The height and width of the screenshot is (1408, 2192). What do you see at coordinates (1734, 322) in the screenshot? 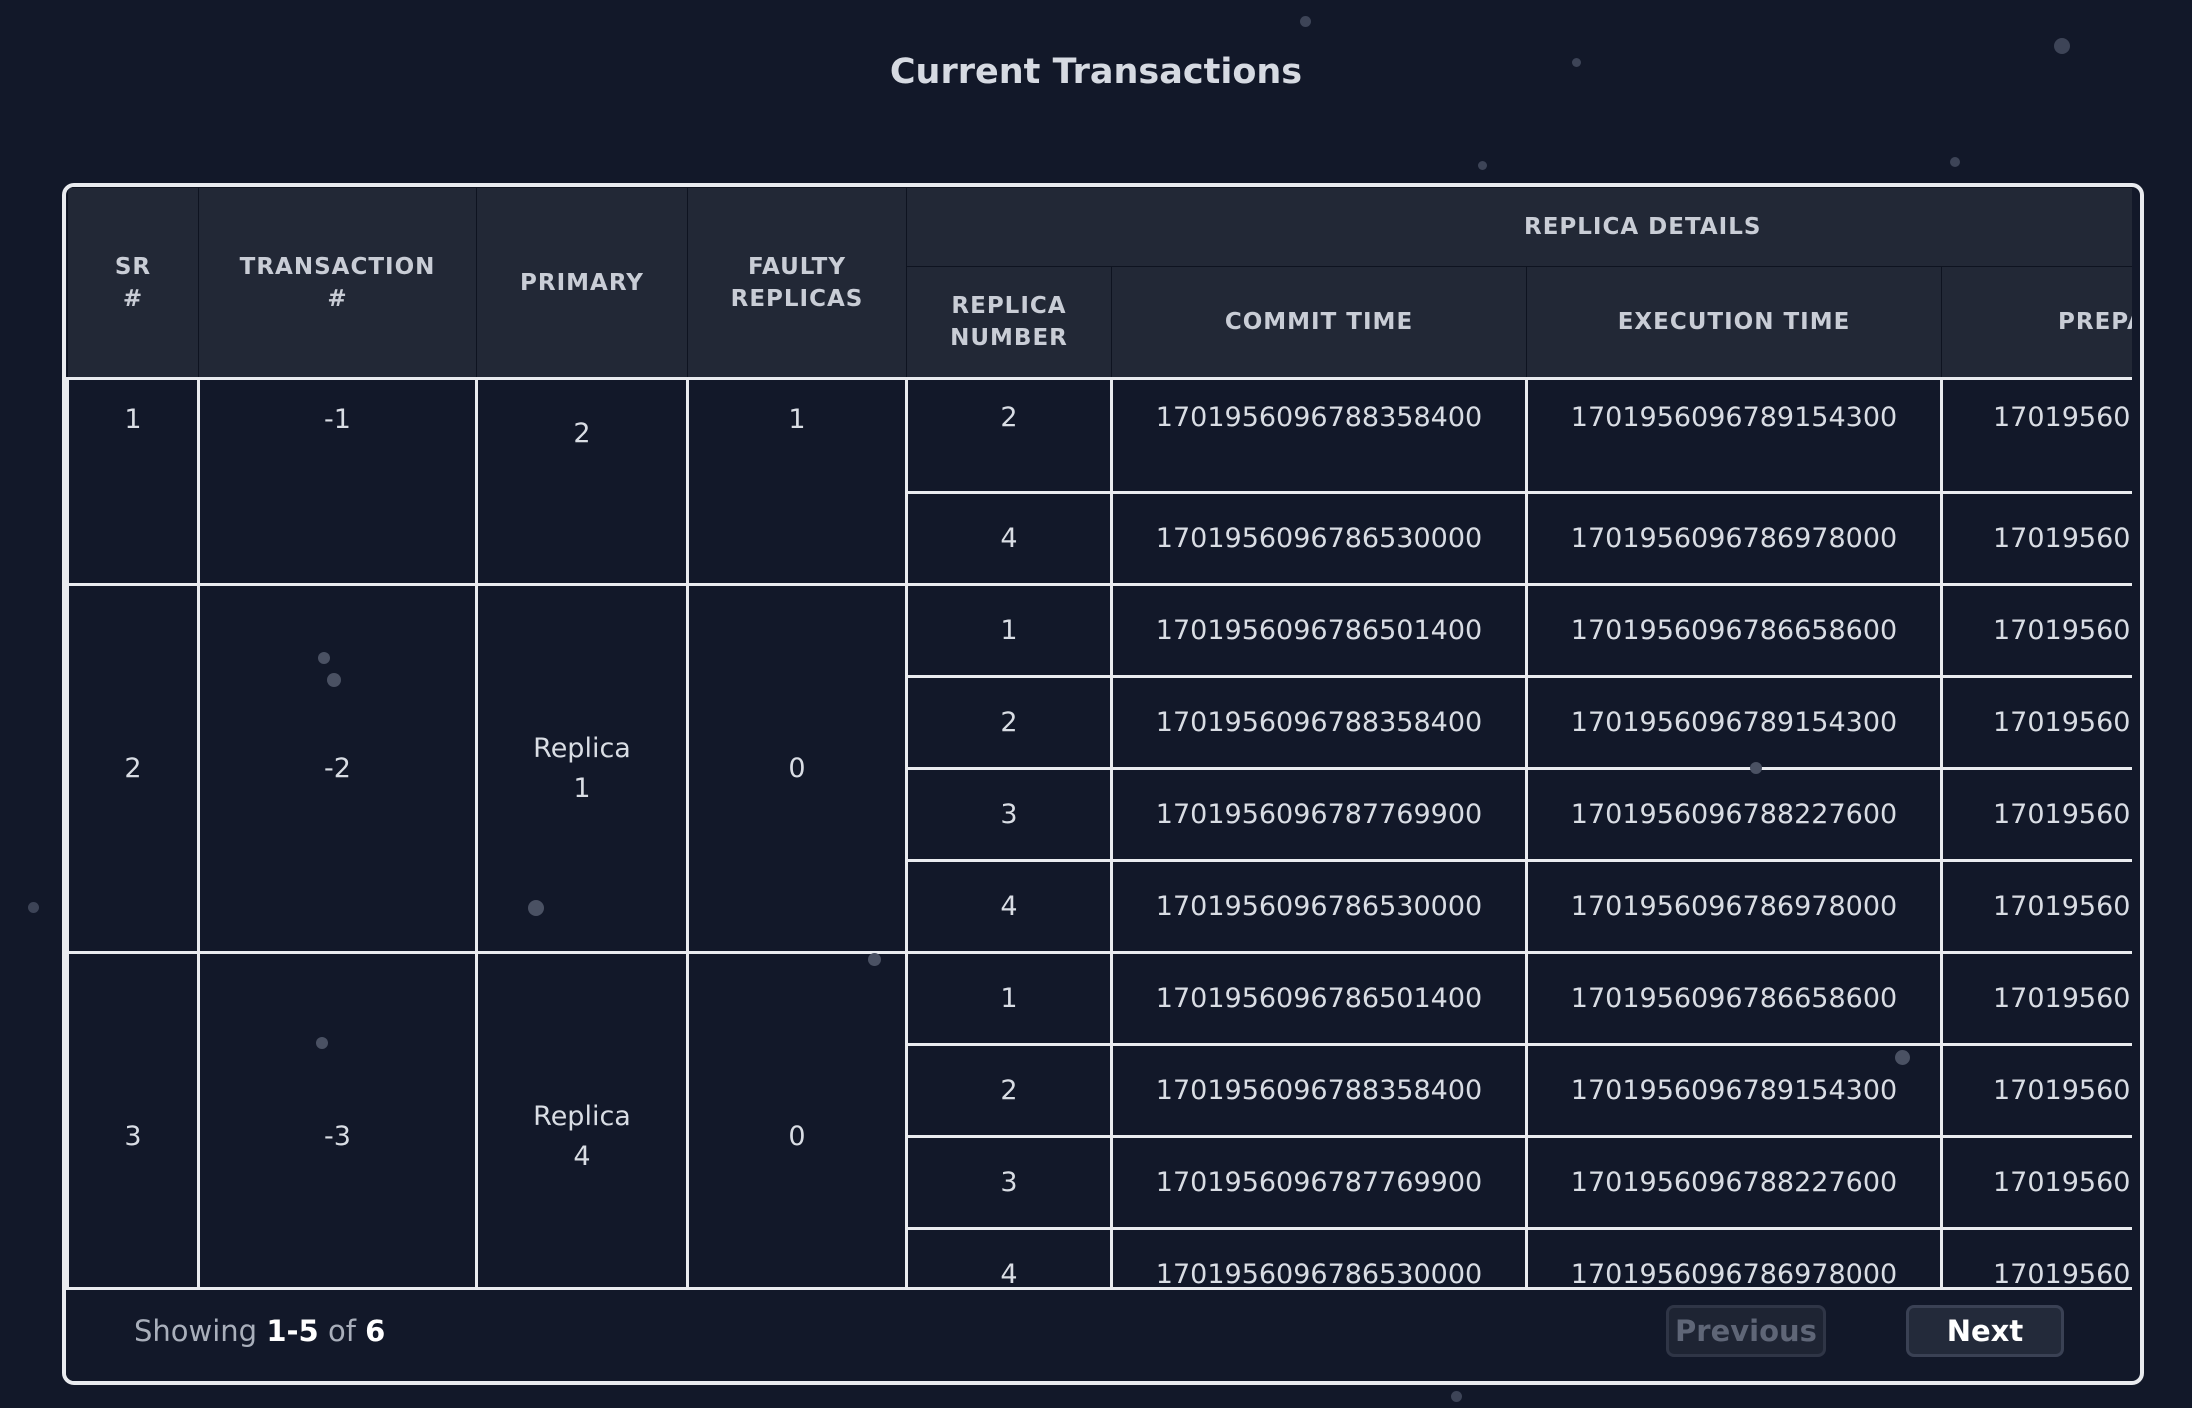
I see `header-execution-time: EXECUTION TIME` at bounding box center [1734, 322].